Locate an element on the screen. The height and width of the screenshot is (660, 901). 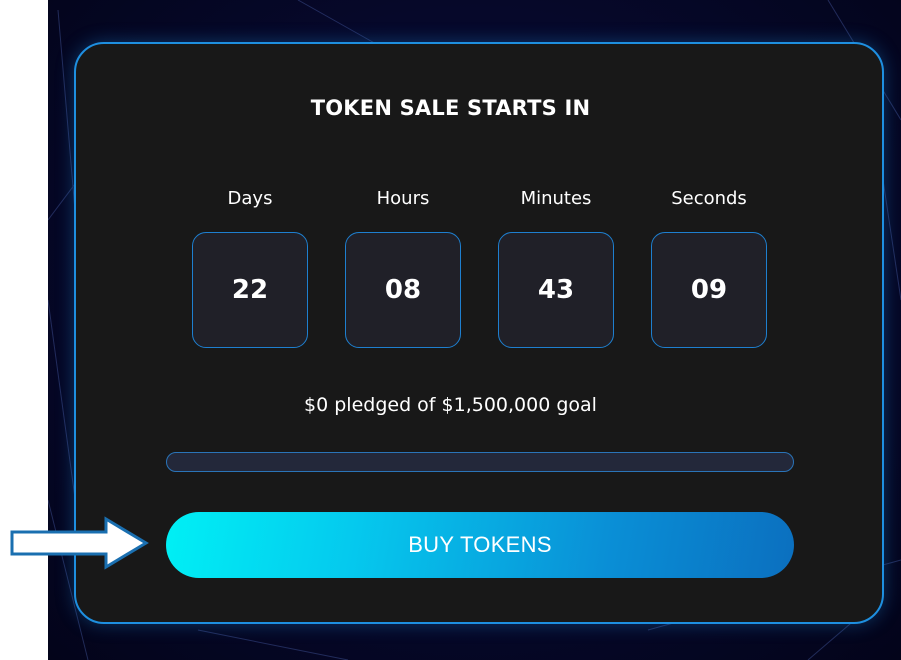
buy-tokens-label: BUY TOKENS is located at coordinates (480, 544).